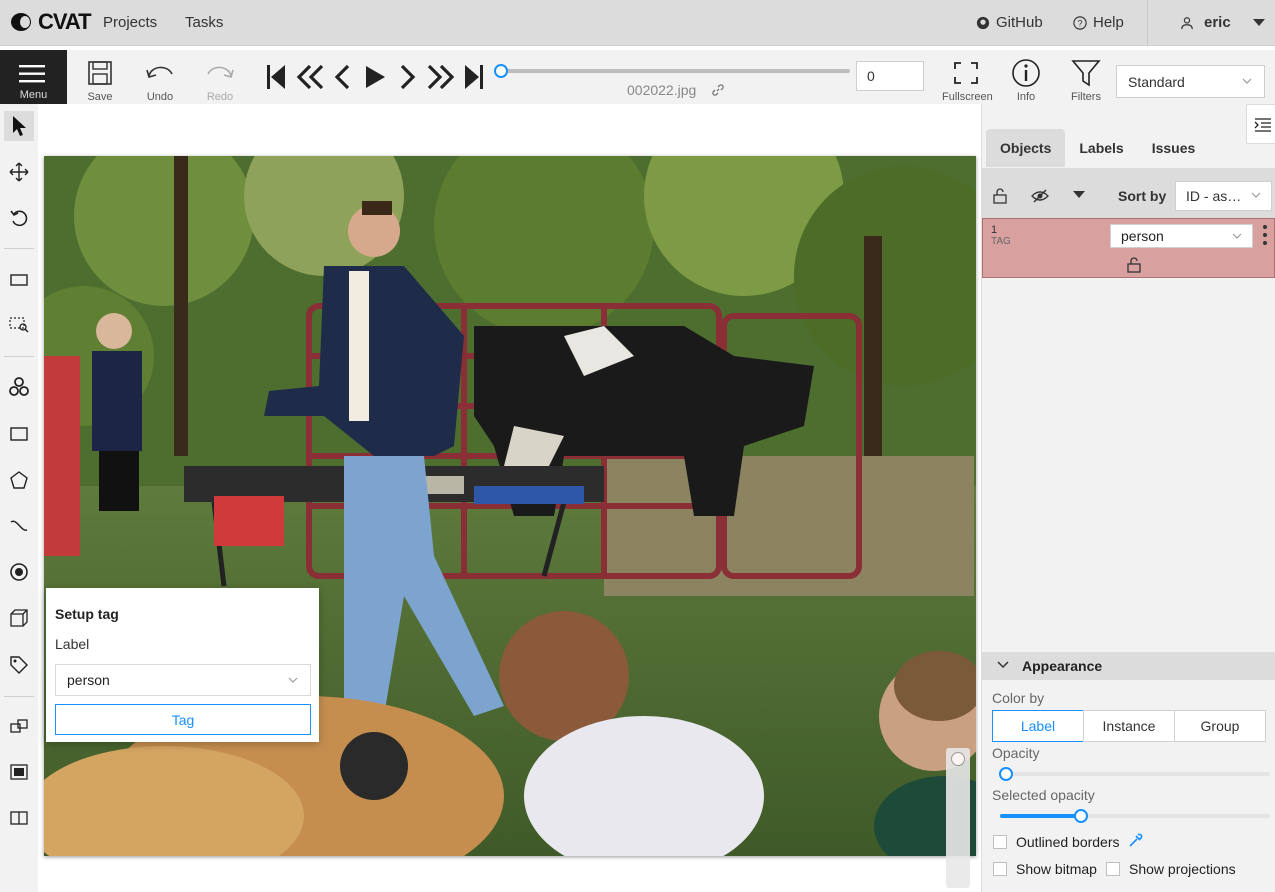 This screenshot has height=892, width=1275. What do you see at coordinates (19, 280) in the screenshot?
I see `fit-image-tool` at bounding box center [19, 280].